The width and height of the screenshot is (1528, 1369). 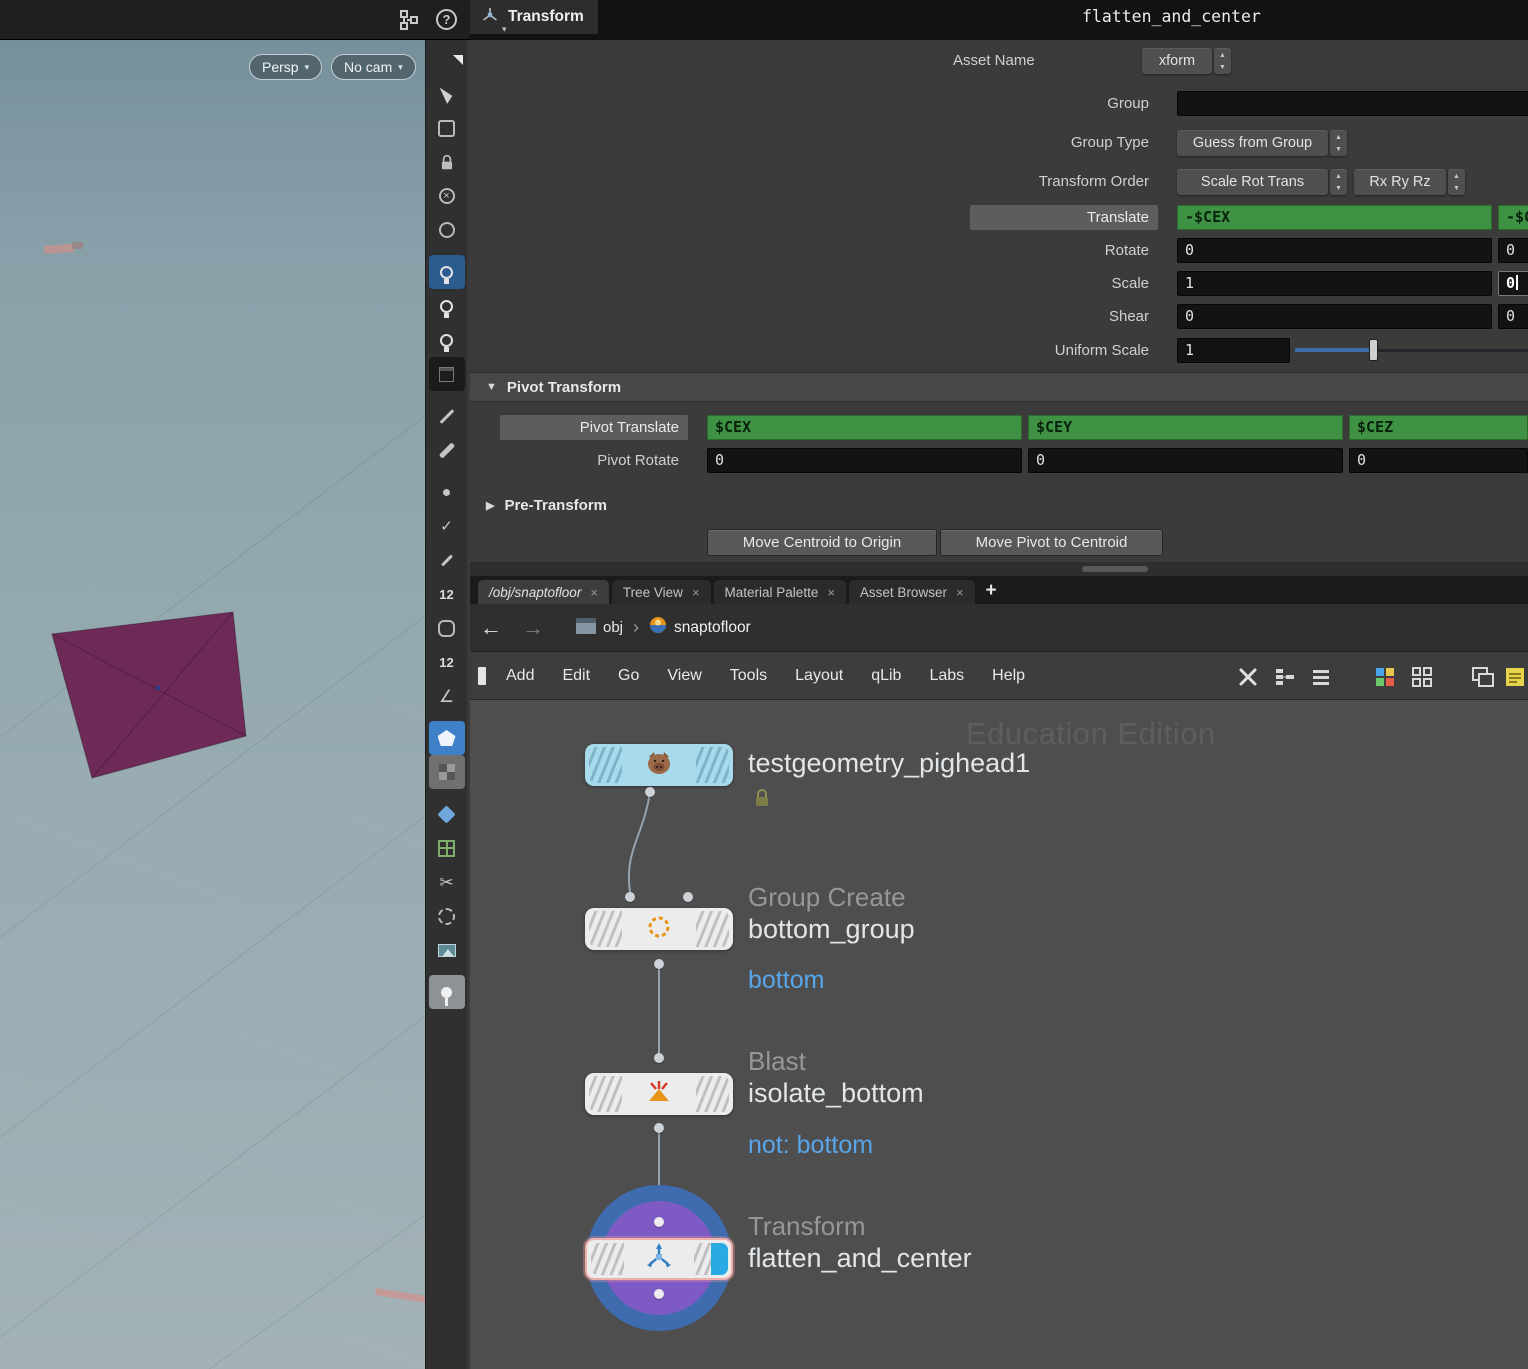 What do you see at coordinates (1334, 316) in the screenshot?
I see `shear-x-field: 0` at bounding box center [1334, 316].